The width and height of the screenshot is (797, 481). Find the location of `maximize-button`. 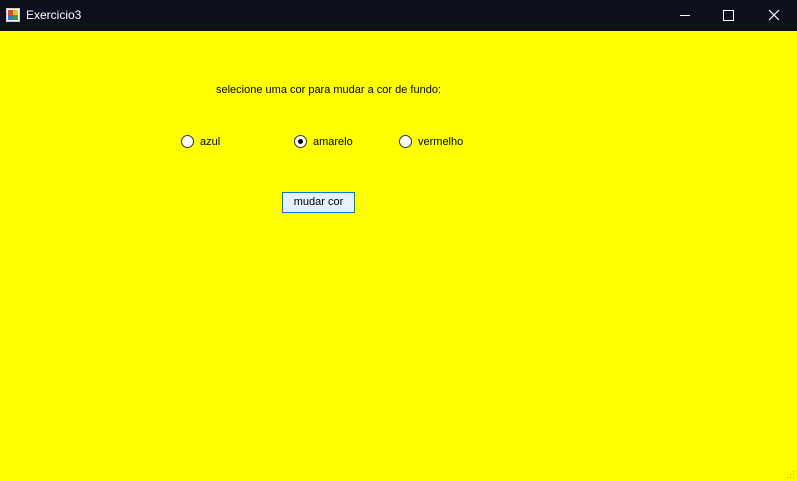

maximize-button is located at coordinates (729, 15).